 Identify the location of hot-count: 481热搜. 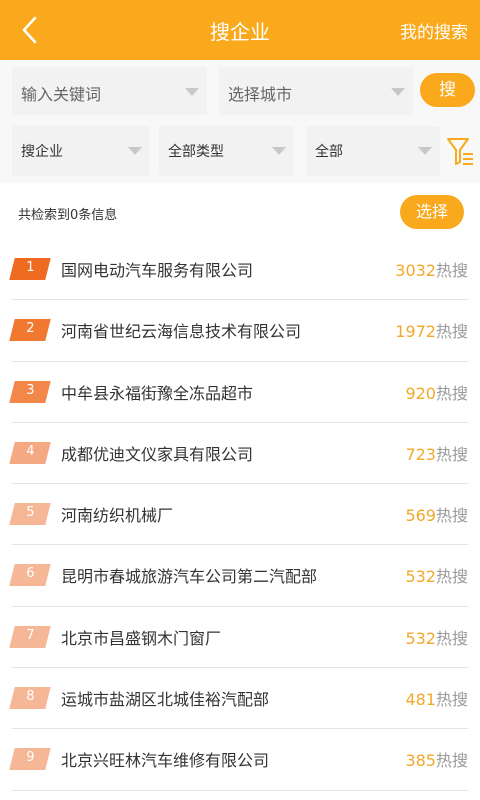
(436, 698).